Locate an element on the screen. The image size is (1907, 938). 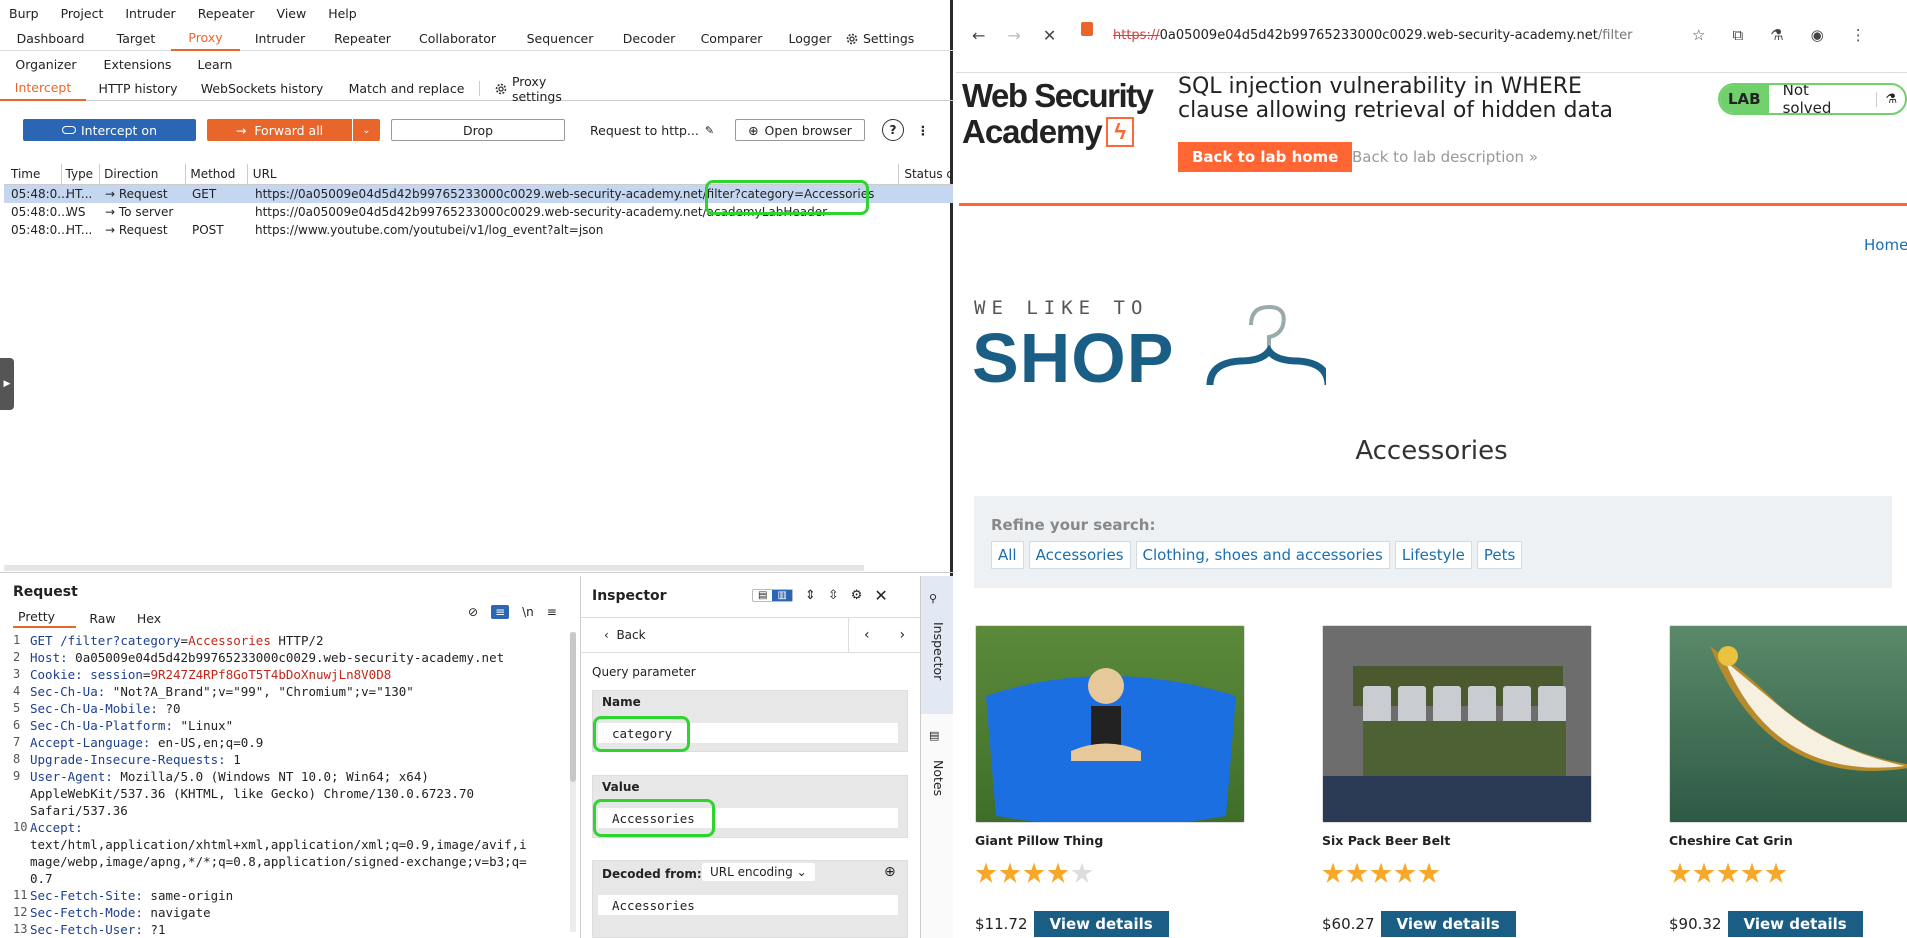
col-direction: Direction is located at coordinates (143, 174).